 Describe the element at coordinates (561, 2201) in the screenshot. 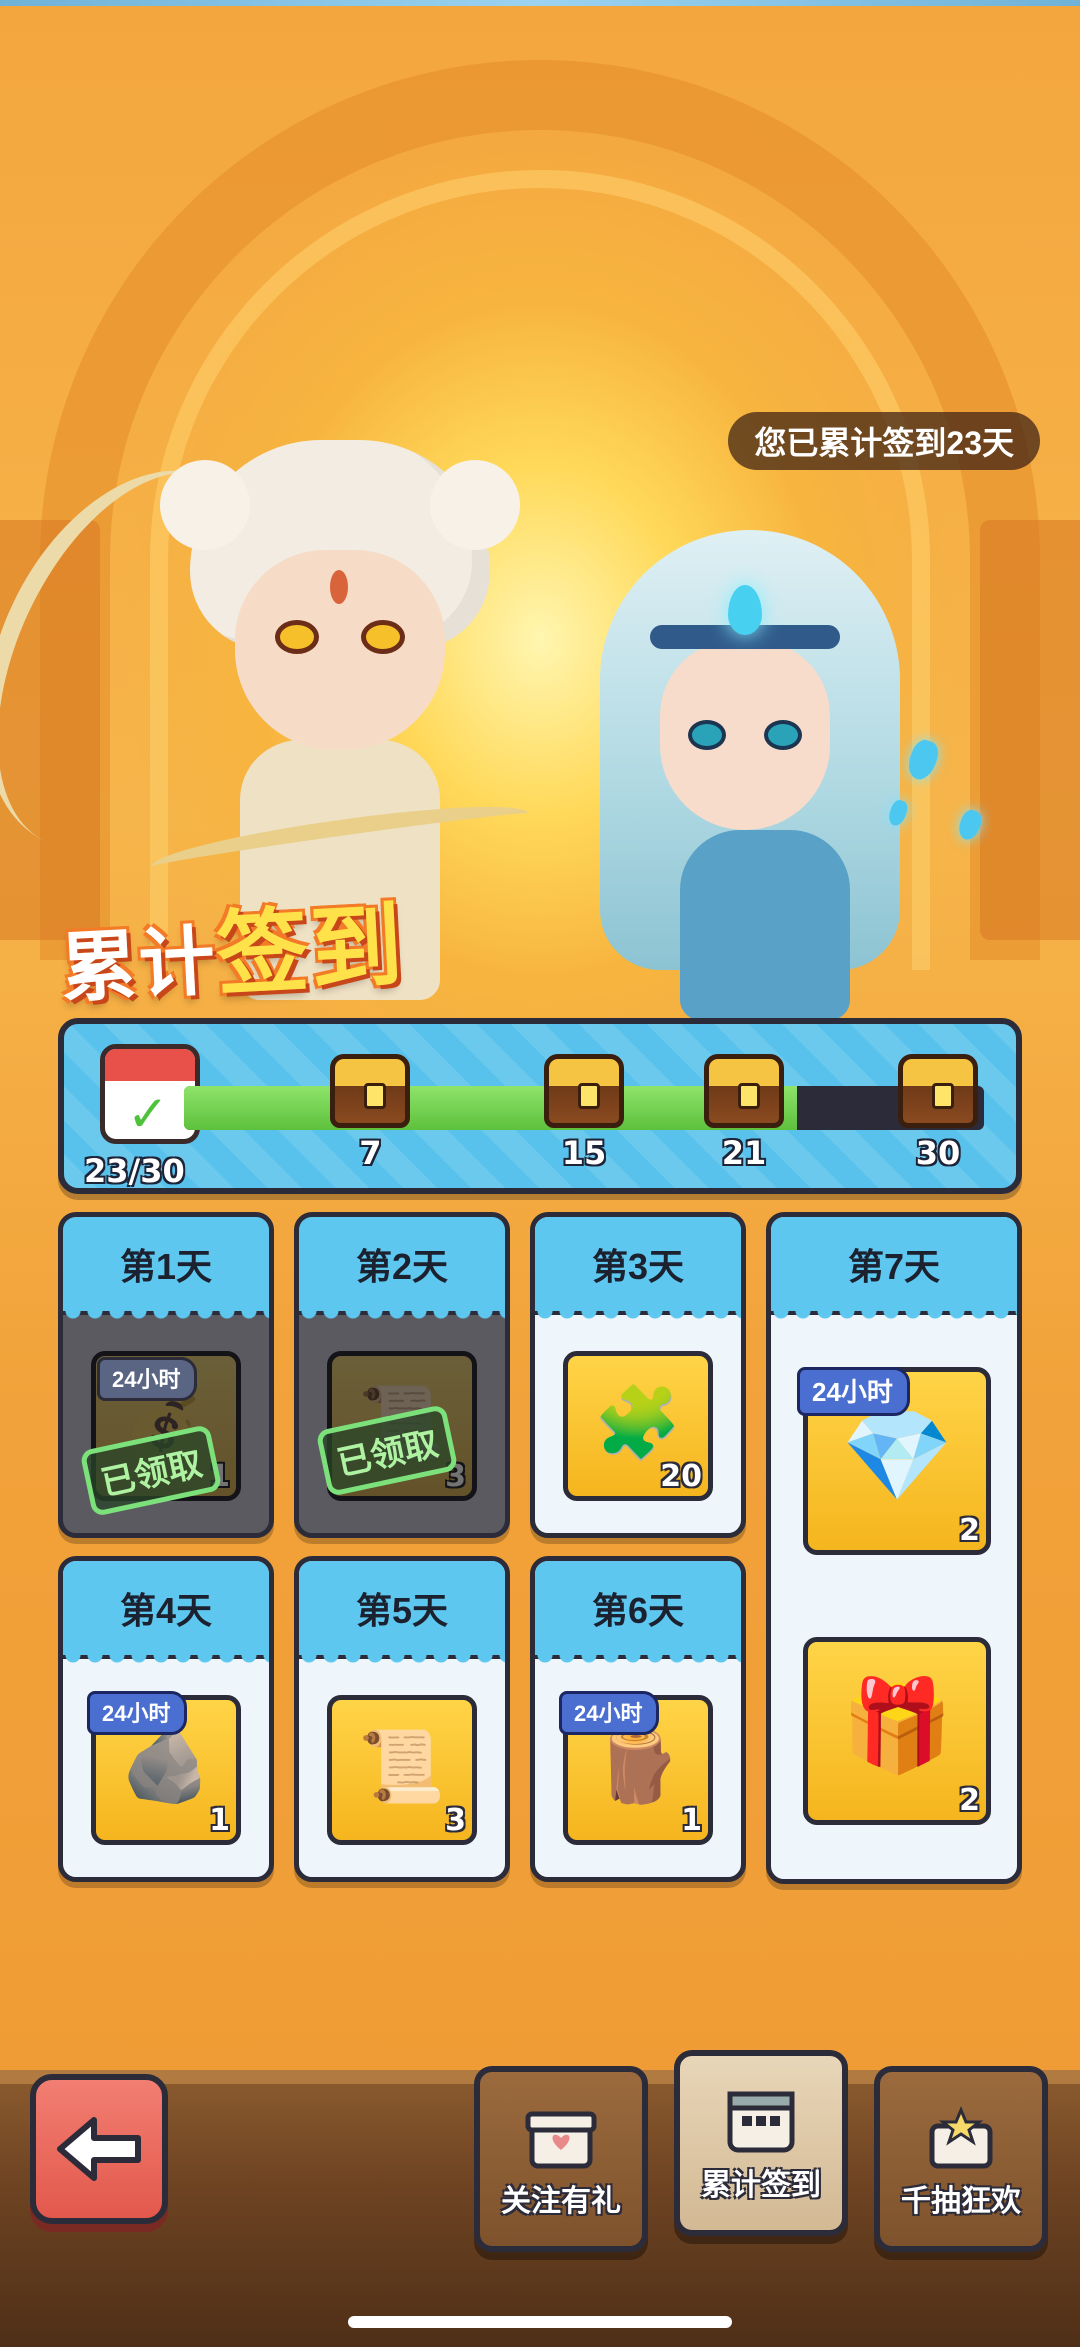

I see `tab-label: 关注有礼` at that location.